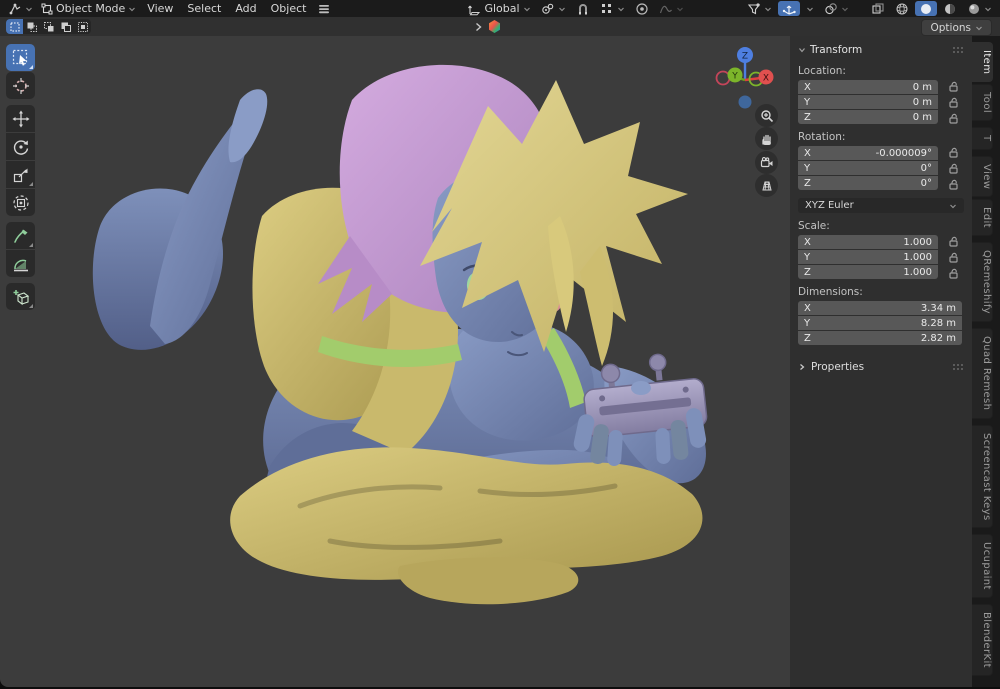 The width and height of the screenshot is (1000, 689). I want to click on shading-solid-button, so click(926, 8).